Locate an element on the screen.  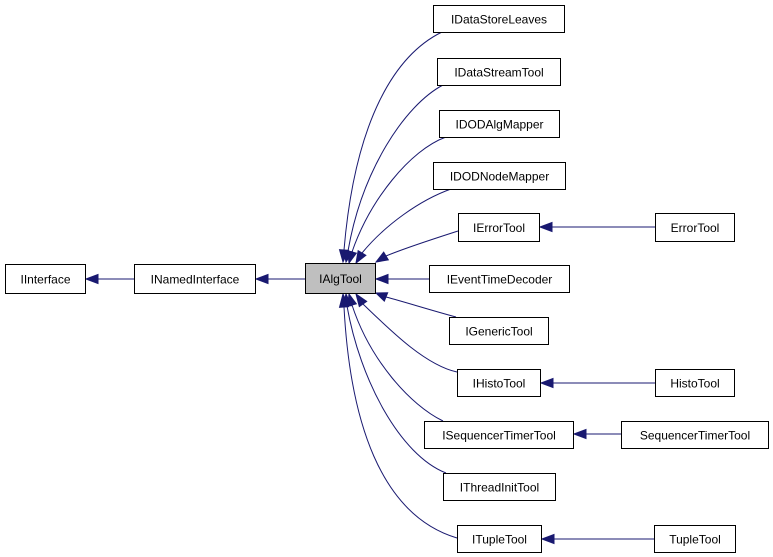
node-label: SequencerTimerTool is located at coordinates (695, 436).